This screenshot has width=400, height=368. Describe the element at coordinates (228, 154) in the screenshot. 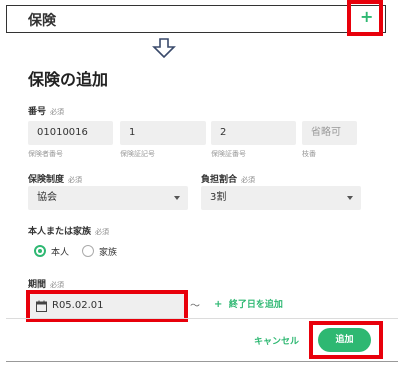

I see `card-number-hint: 保険証番号` at that location.